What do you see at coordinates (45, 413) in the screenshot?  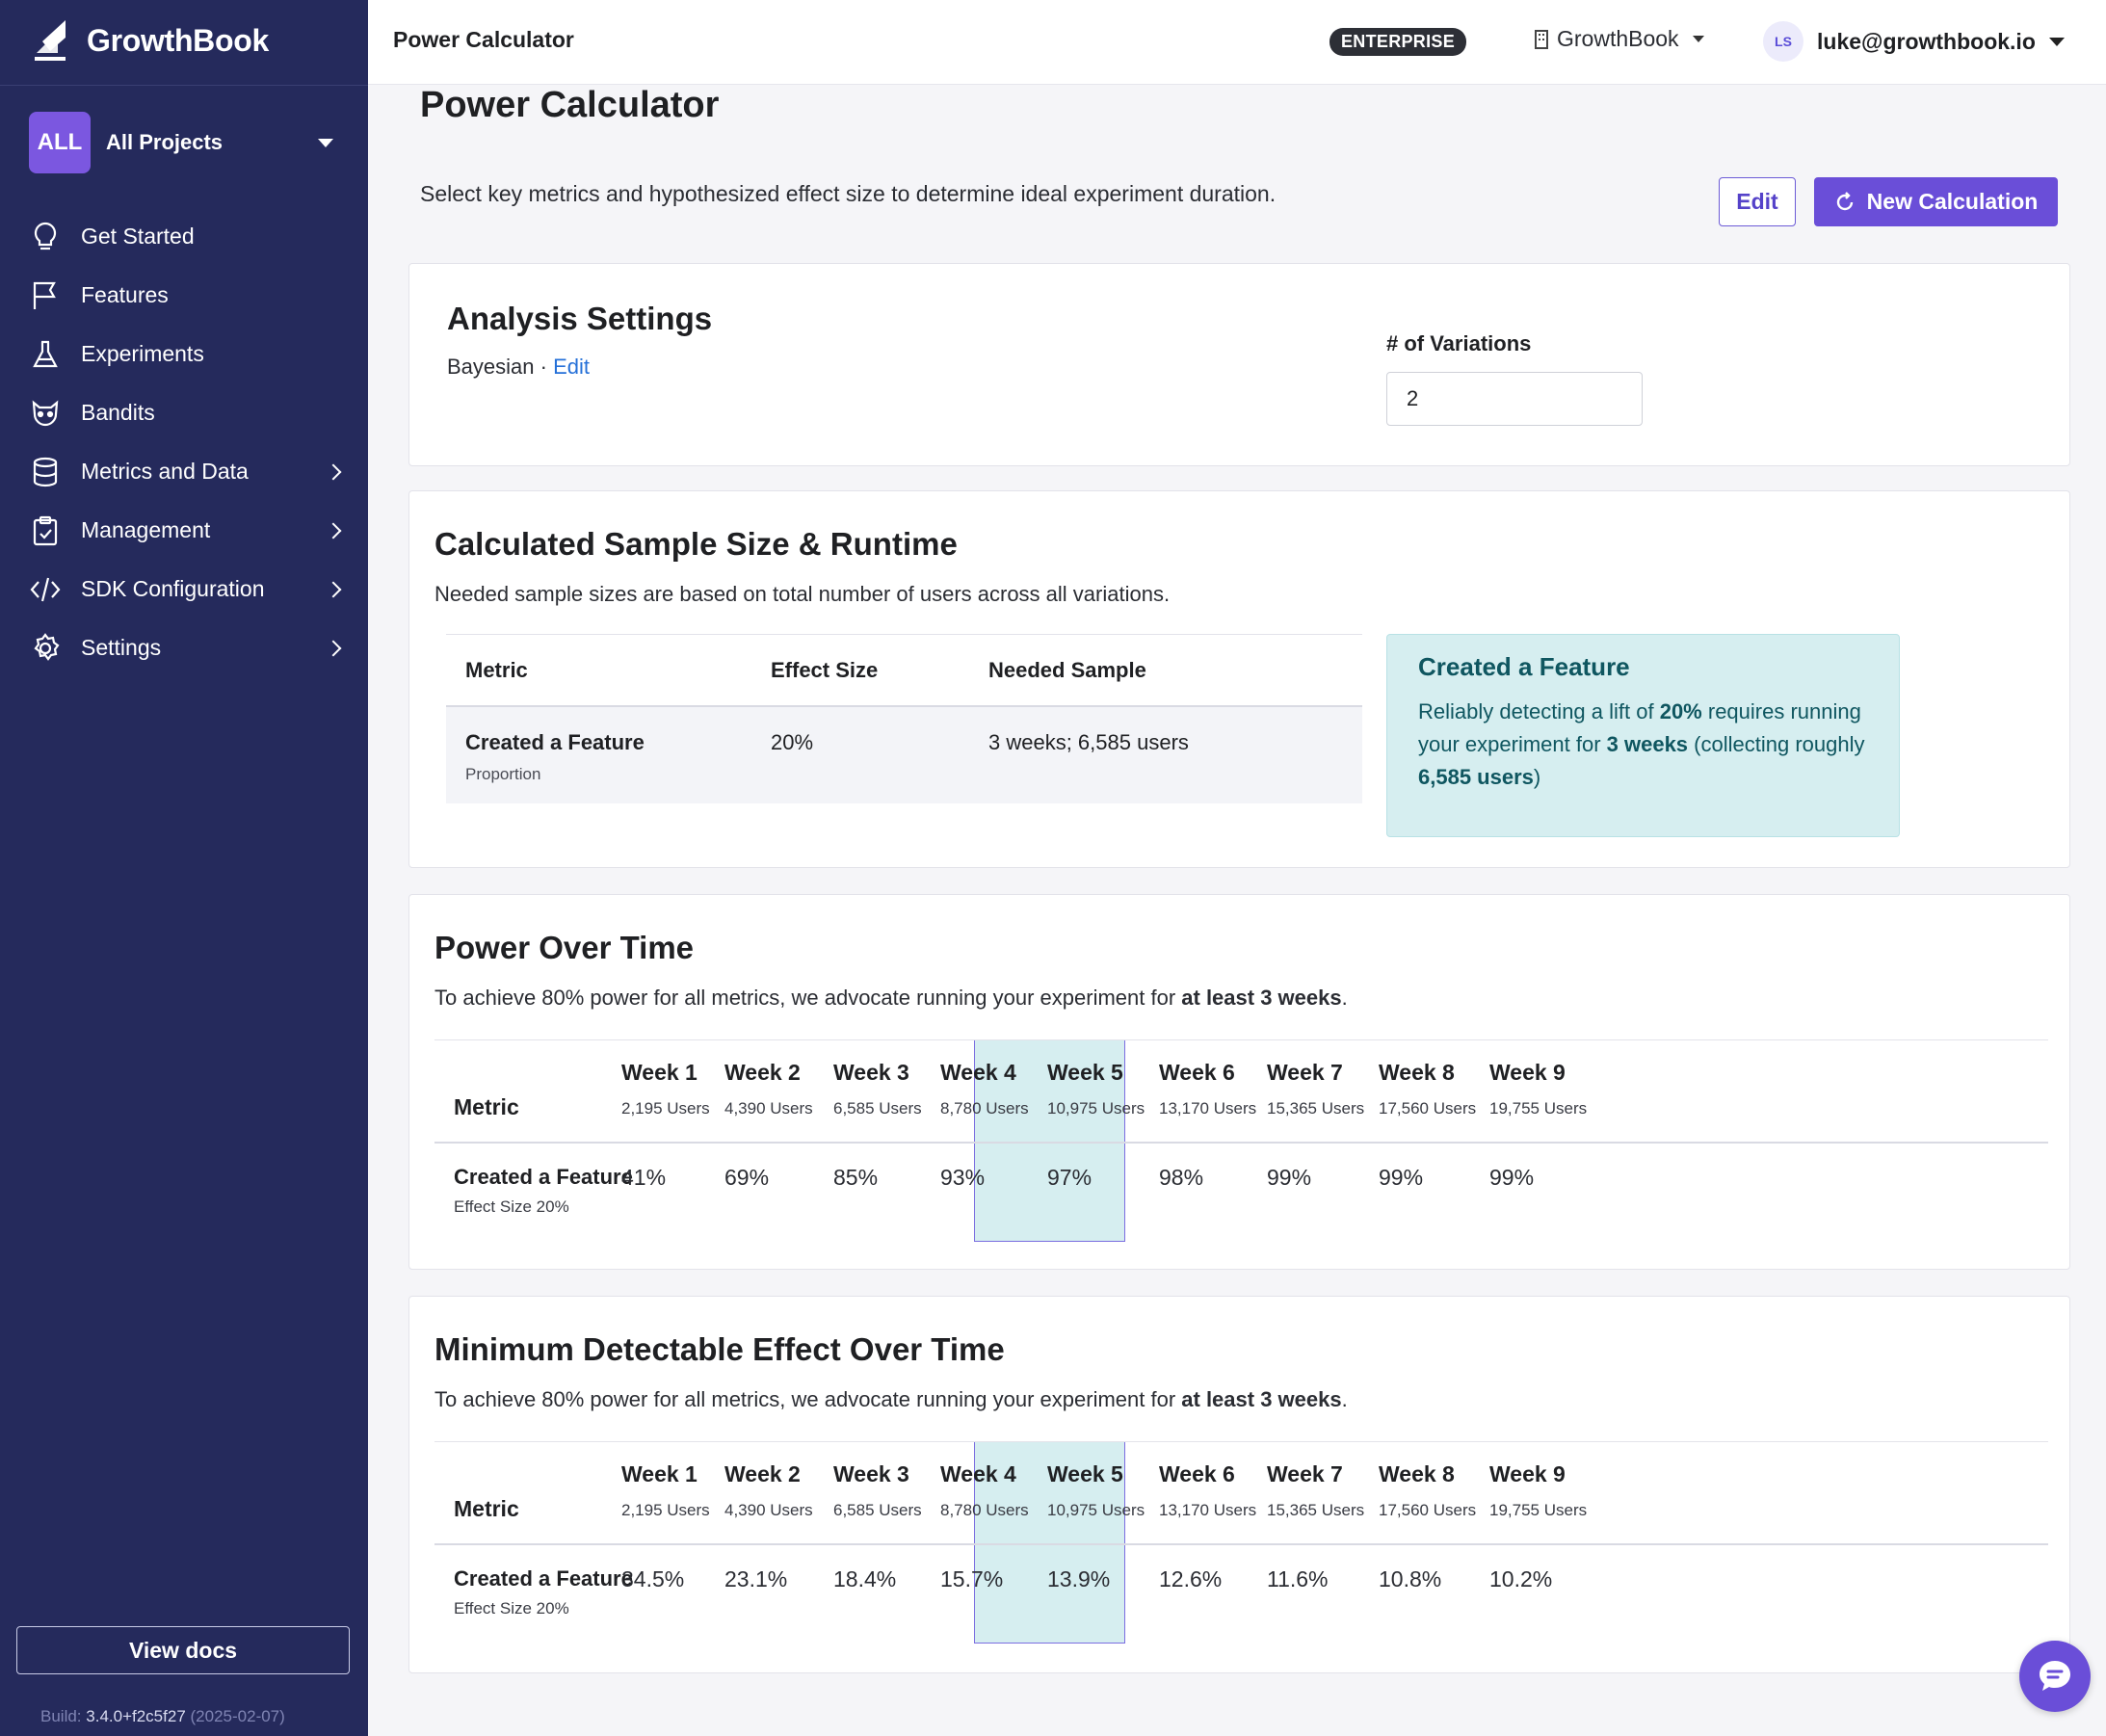 I see `raccoon-icon` at bounding box center [45, 413].